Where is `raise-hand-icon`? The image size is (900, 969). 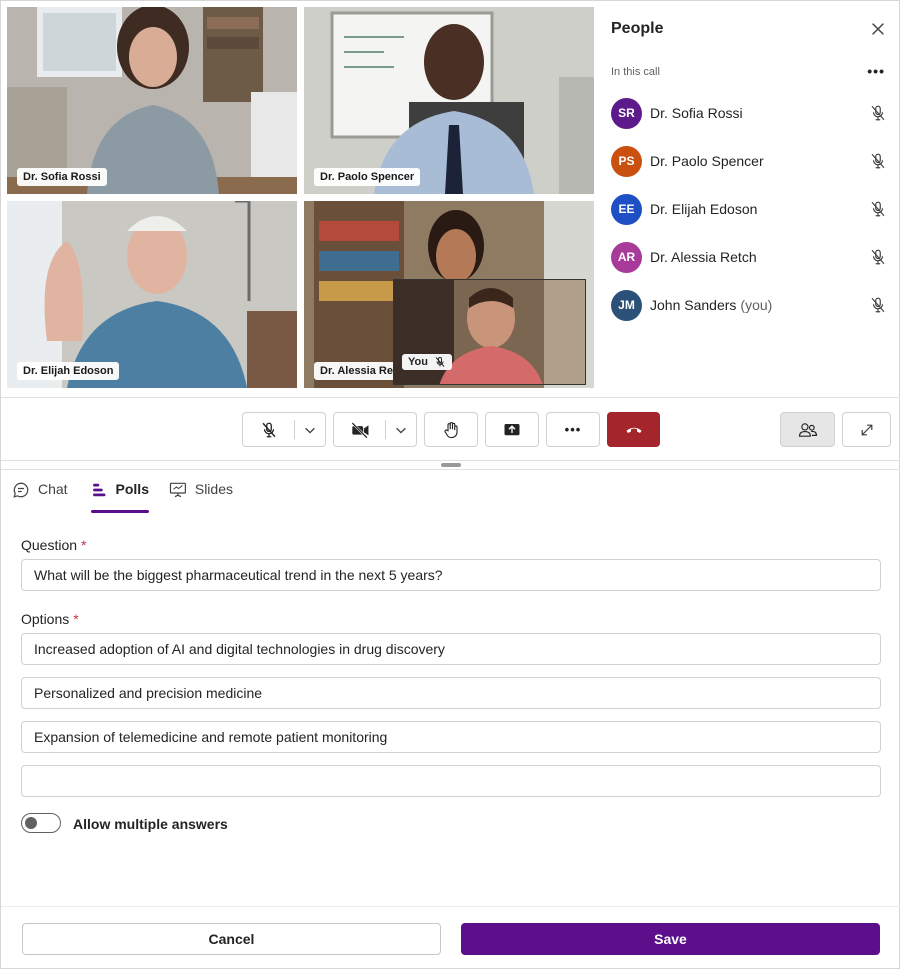 raise-hand-icon is located at coordinates (451, 429).